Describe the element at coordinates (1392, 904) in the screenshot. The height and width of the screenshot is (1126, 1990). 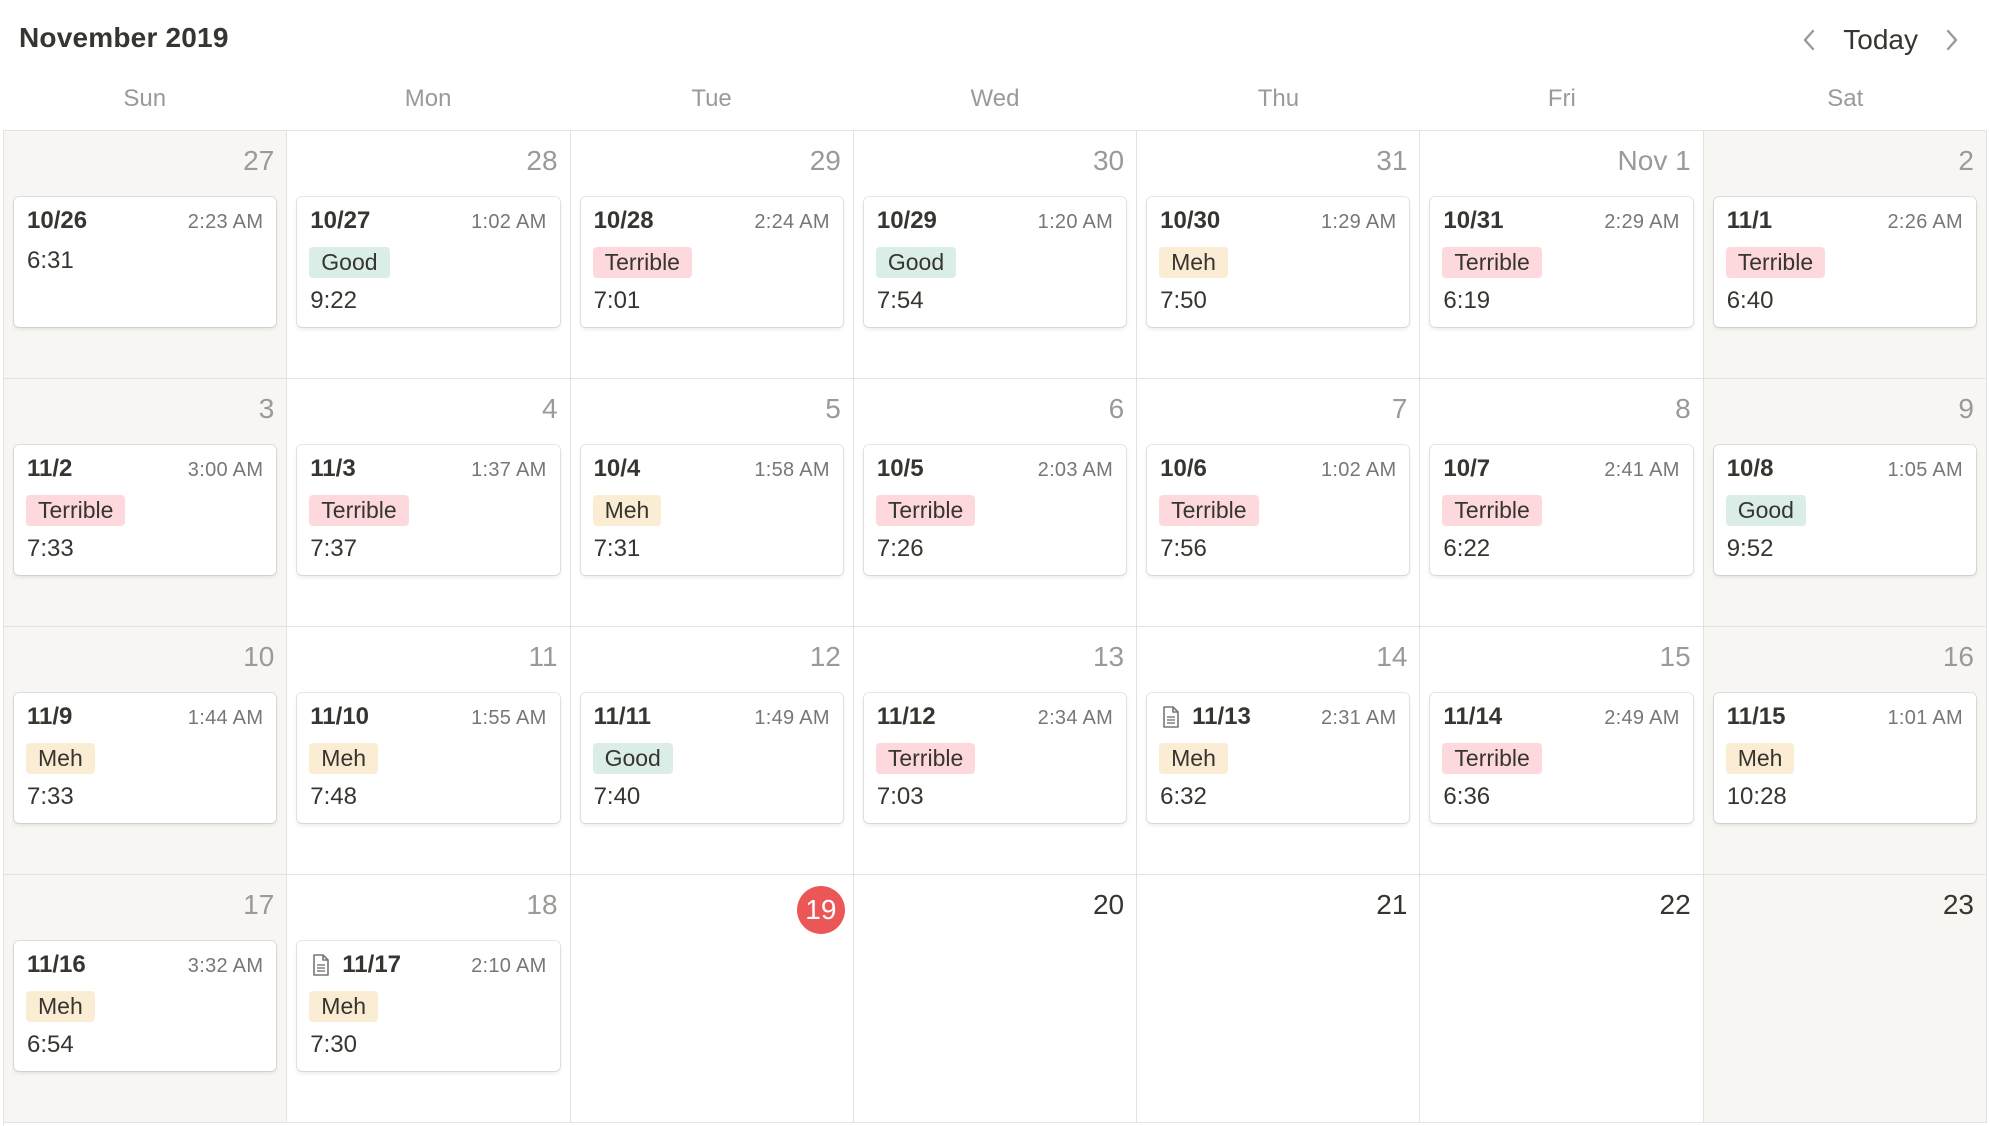
I see `day-number: 21` at that location.